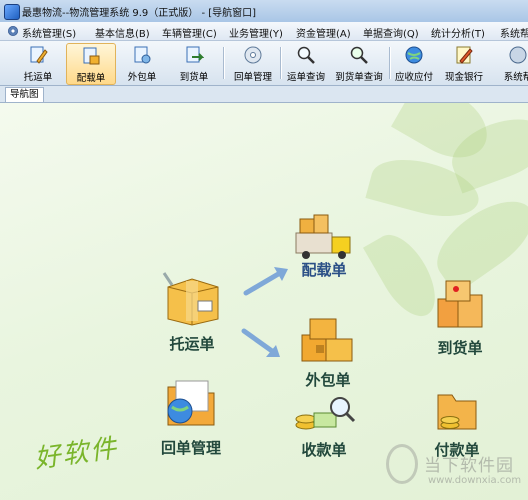  What do you see at coordinates (256, 32) in the screenshot?
I see `menu-business: 业务管理(Y)` at bounding box center [256, 32].